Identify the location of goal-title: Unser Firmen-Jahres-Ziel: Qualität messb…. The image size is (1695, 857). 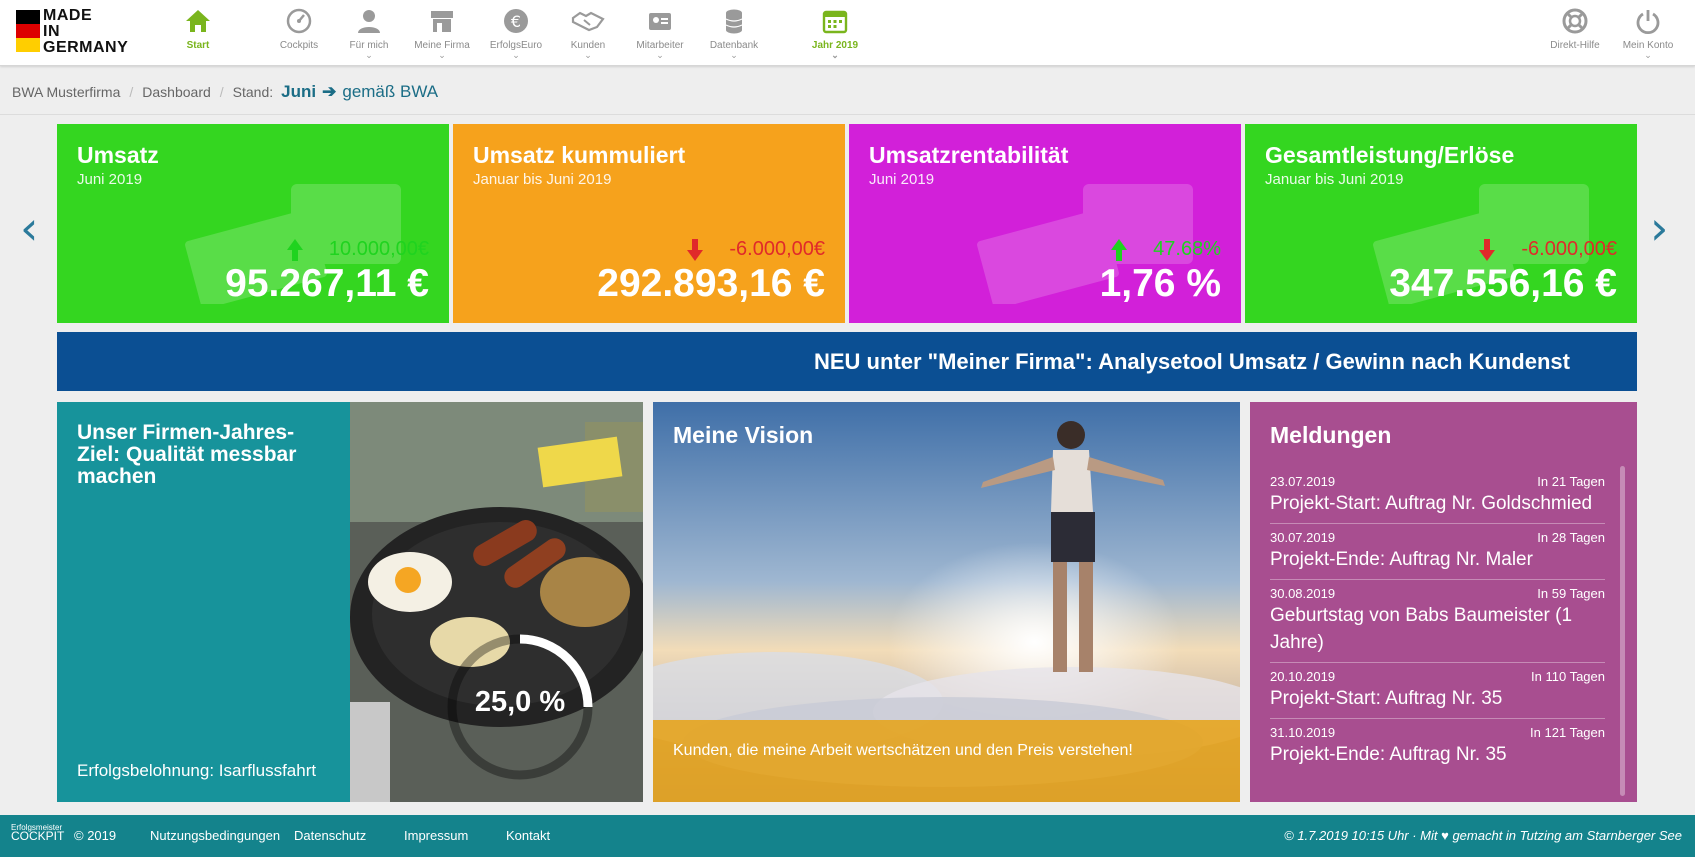
(187, 454).